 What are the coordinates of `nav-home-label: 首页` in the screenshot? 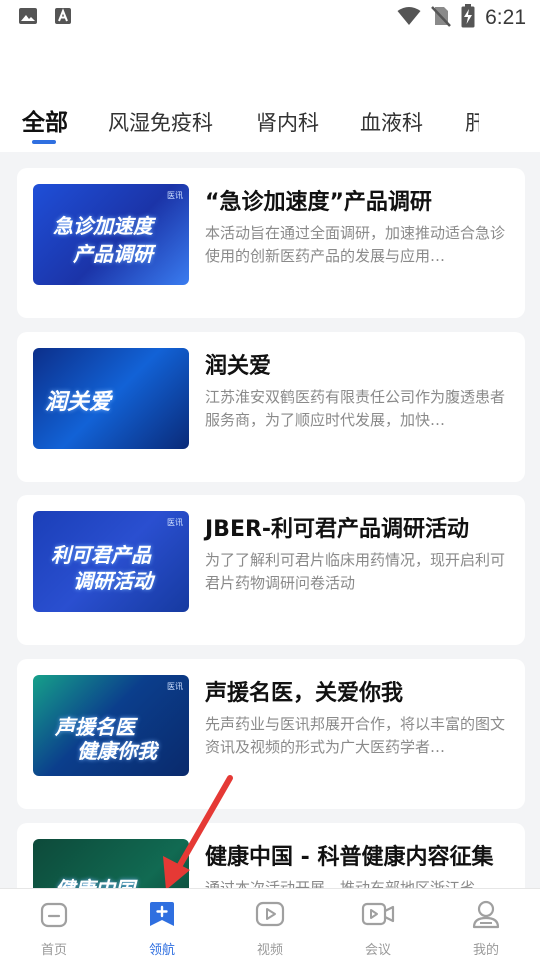 It's located at (53, 950).